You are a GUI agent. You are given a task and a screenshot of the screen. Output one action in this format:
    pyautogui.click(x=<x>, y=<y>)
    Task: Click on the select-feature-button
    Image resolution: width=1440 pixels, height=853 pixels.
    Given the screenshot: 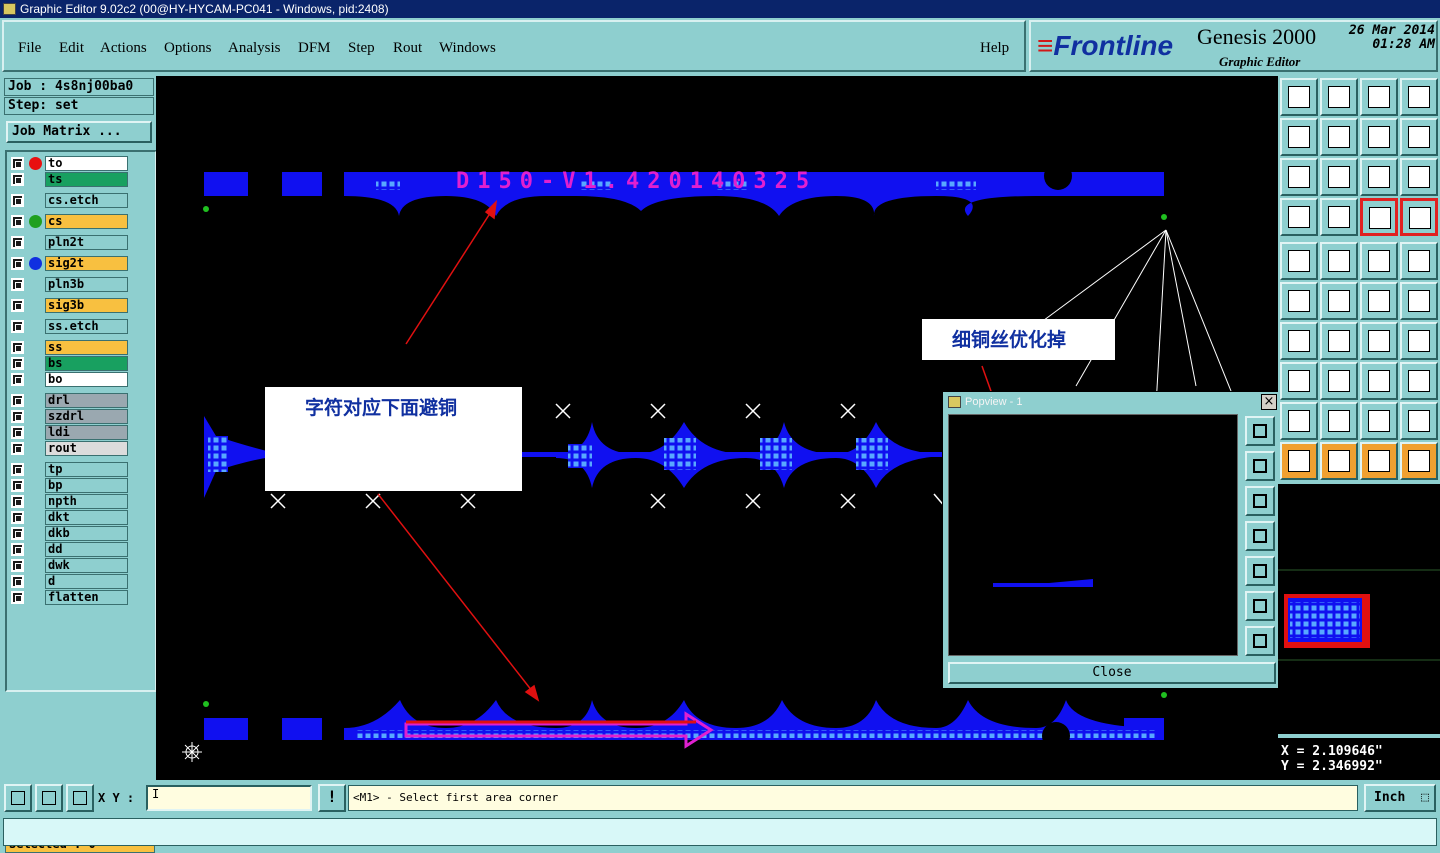 What is the action you would take?
    pyautogui.click(x=1299, y=261)
    